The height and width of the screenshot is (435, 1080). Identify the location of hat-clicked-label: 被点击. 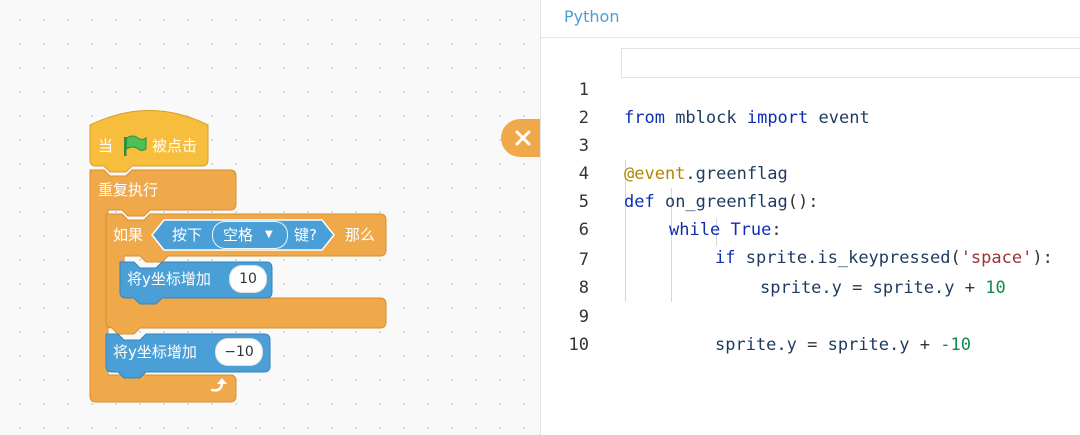
(175, 146).